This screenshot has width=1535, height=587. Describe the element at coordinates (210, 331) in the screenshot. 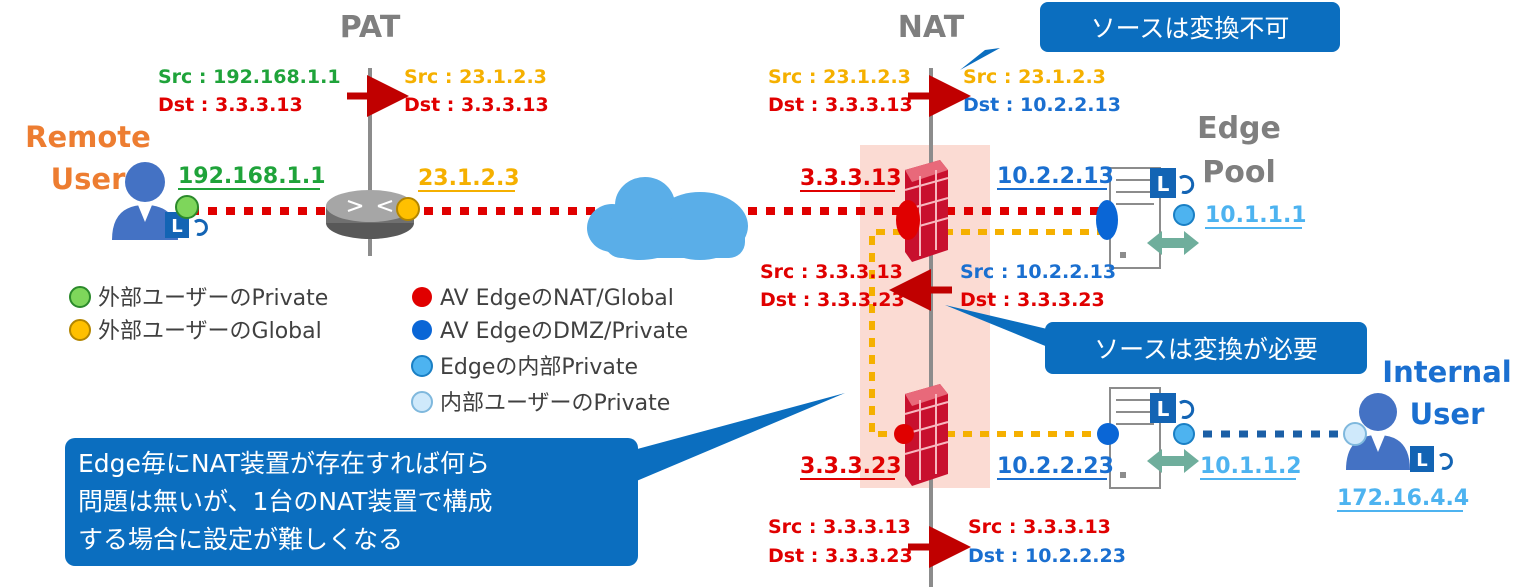

I see `svg-text: 外部ユーザーのGlobal` at that location.